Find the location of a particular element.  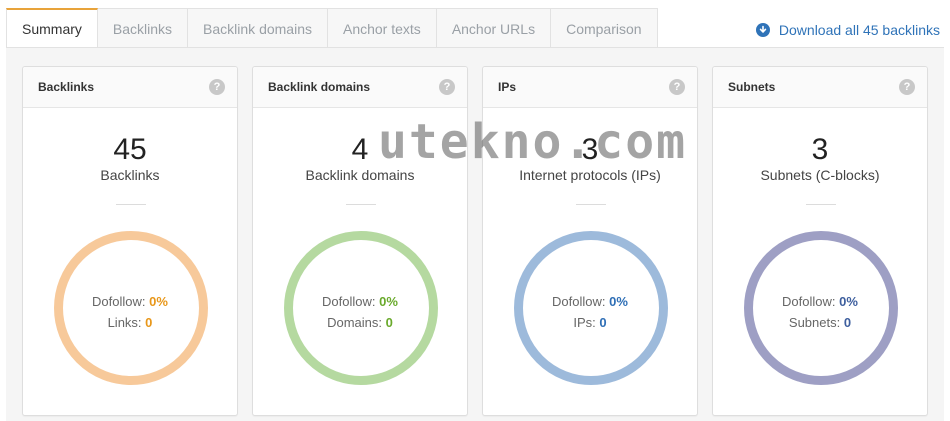

card-header: Backlink domains ? is located at coordinates (360, 87).